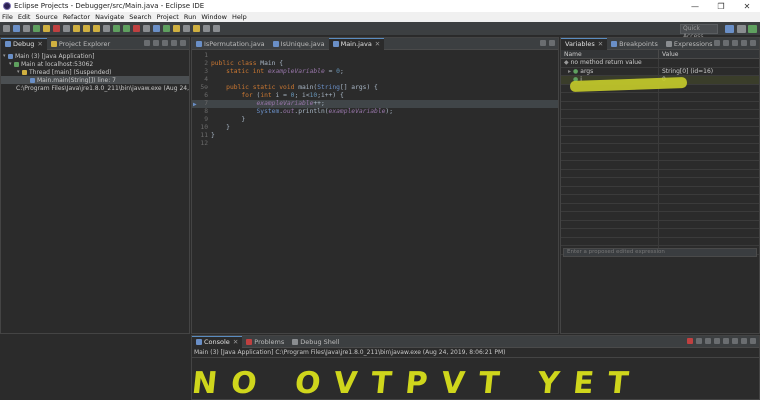  Describe the element at coordinates (136, 28) in the screenshot. I see `external-tools-icon` at that location.